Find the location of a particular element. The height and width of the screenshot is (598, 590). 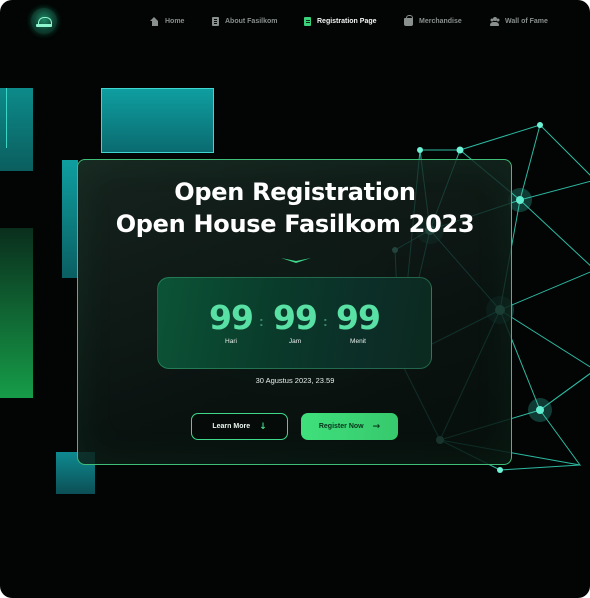

register-now-button: Register Now → is located at coordinates (349, 426).